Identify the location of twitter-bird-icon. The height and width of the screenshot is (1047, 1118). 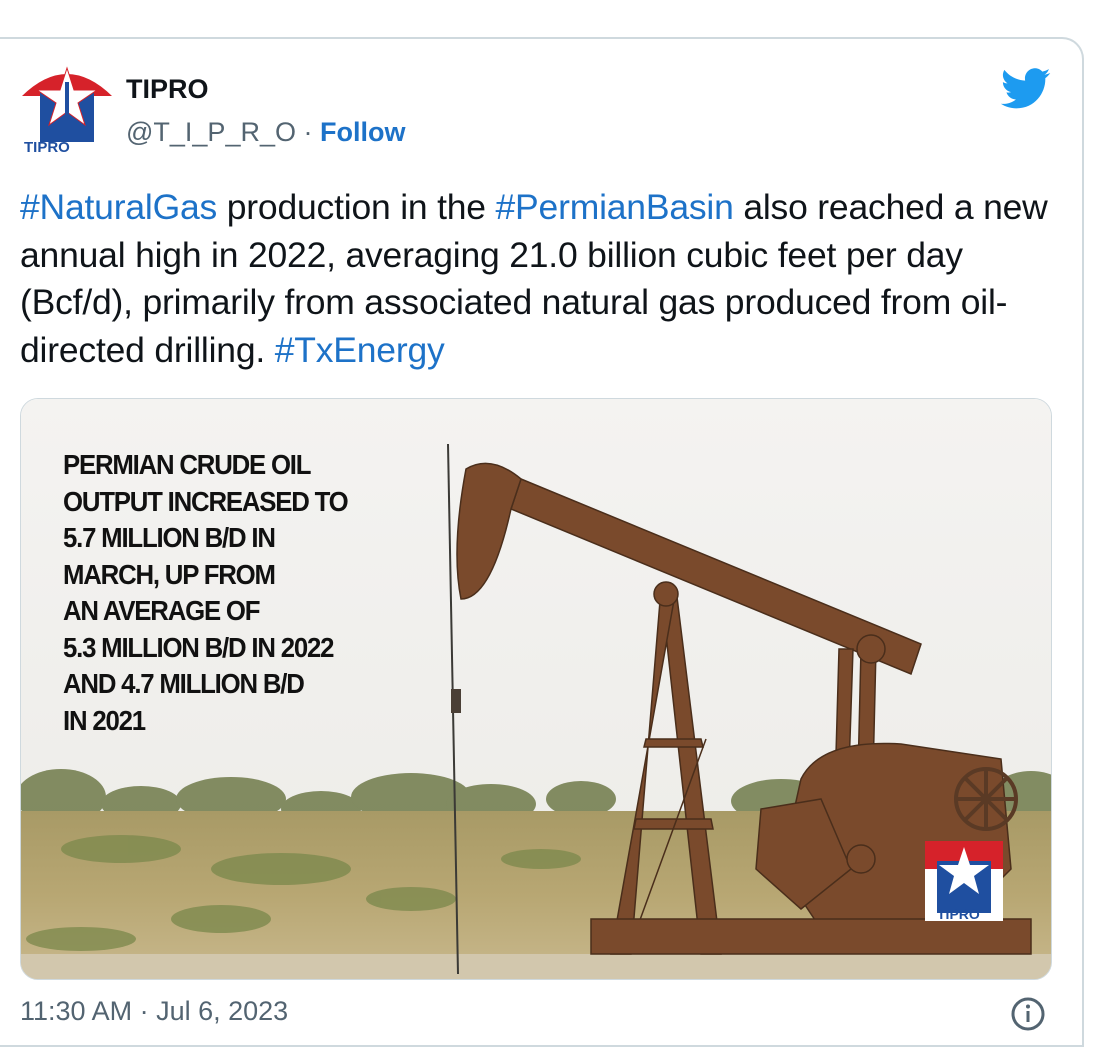
(1026, 89).